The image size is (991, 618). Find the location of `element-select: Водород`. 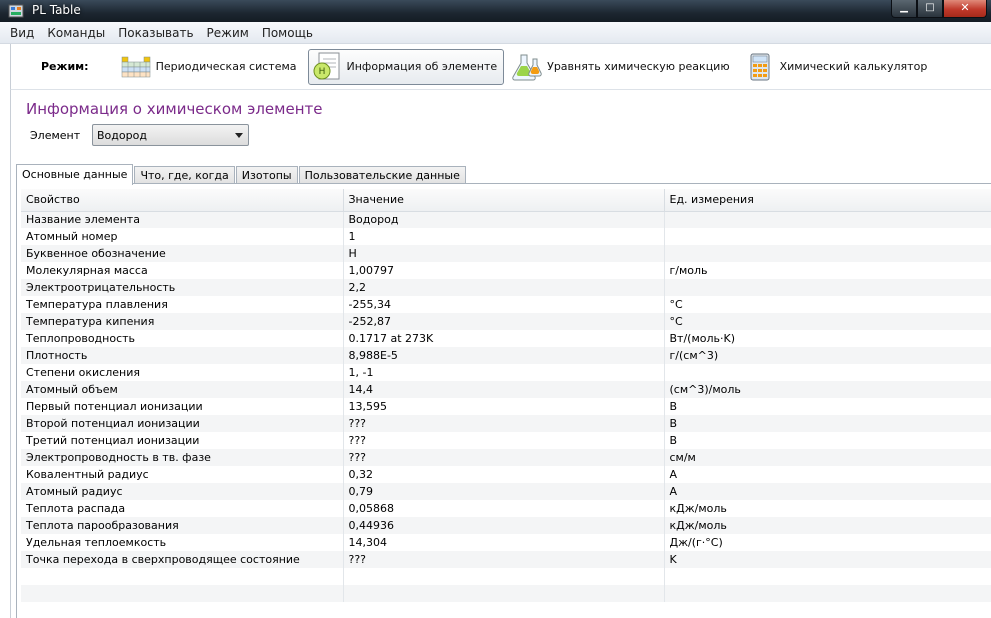

element-select: Водород is located at coordinates (170, 135).